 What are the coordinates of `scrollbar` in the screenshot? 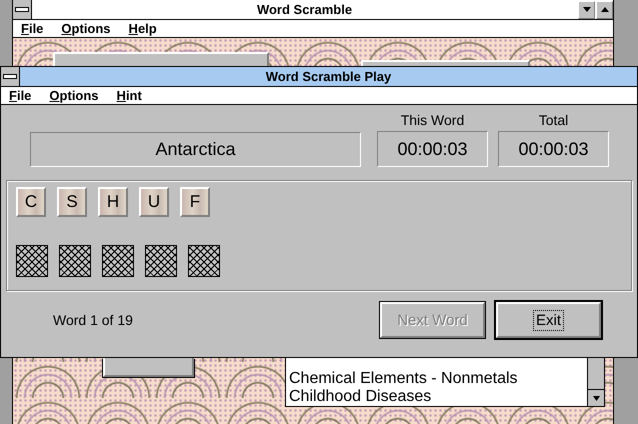 It's located at (595, 382).